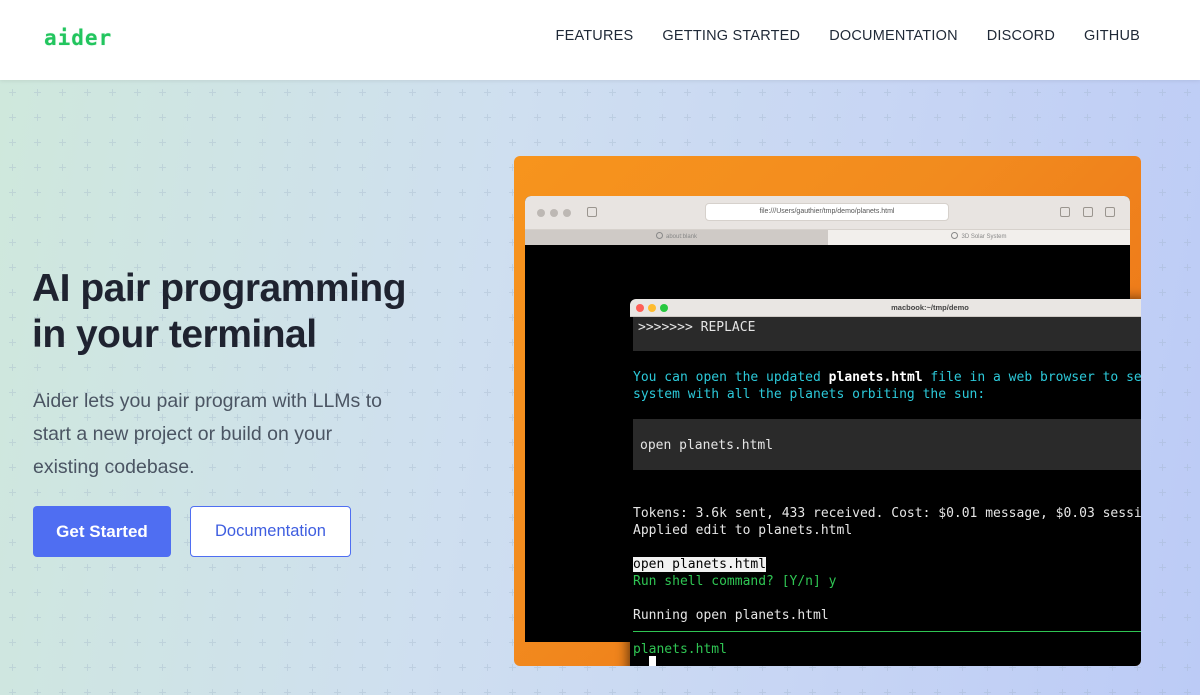  I want to click on terminal-line, so click(652, 661).